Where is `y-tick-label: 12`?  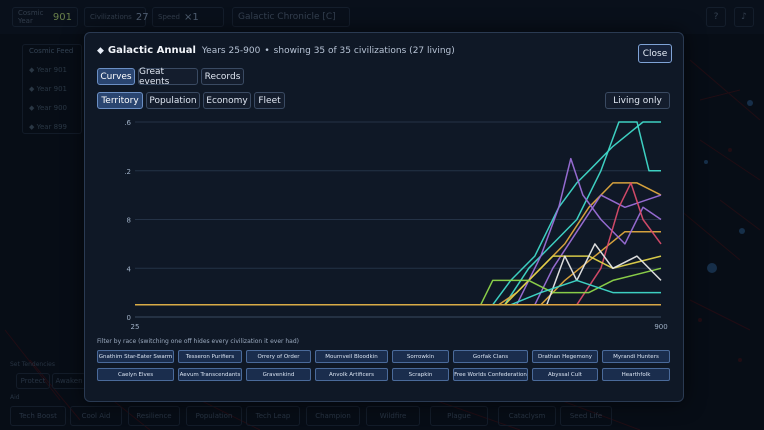
y-tick-label: 12 is located at coordinates (128, 172).